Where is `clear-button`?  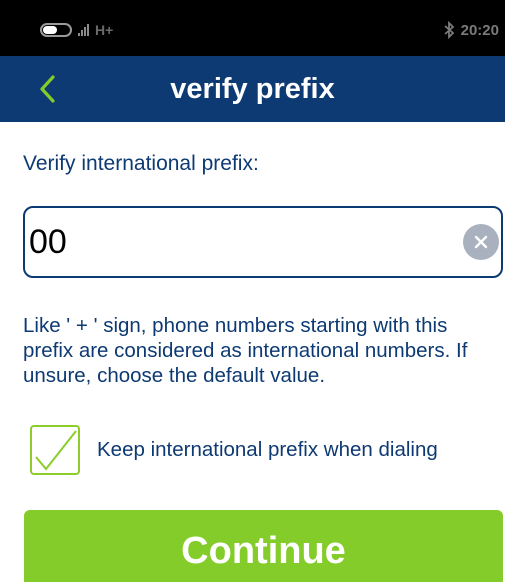
clear-button is located at coordinates (481, 242).